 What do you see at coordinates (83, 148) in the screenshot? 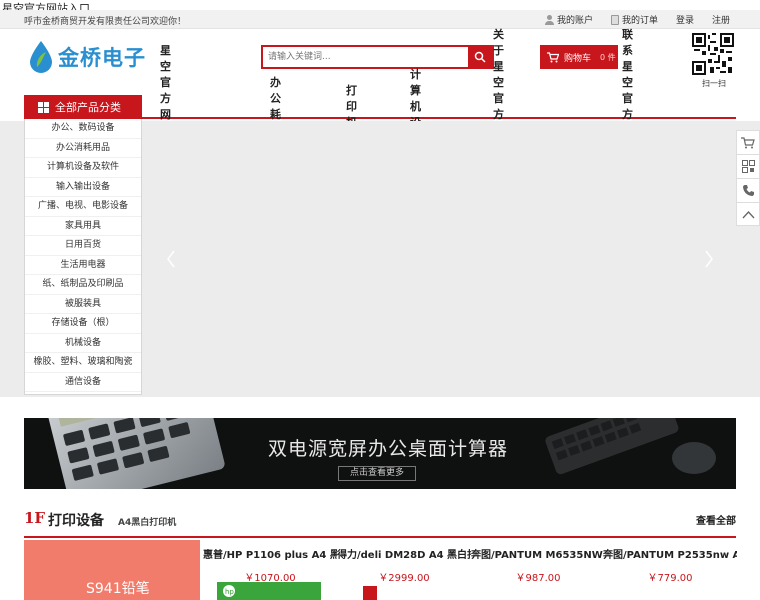
I see `category-item: 办公消耗用品` at bounding box center [83, 148].